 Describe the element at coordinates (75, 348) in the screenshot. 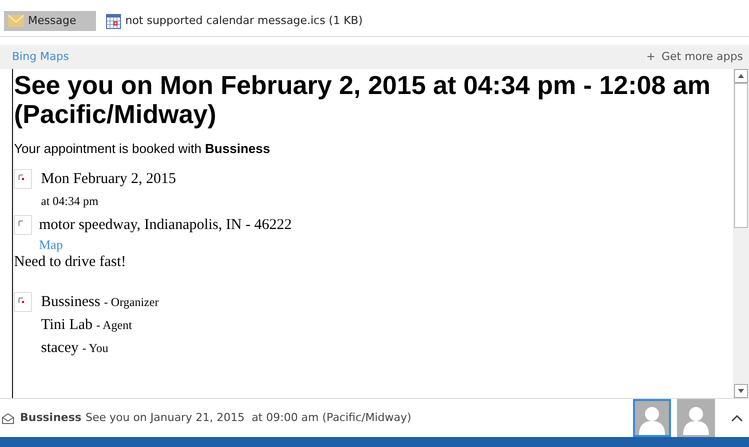

I see `attendee-text: stacey - You` at that location.